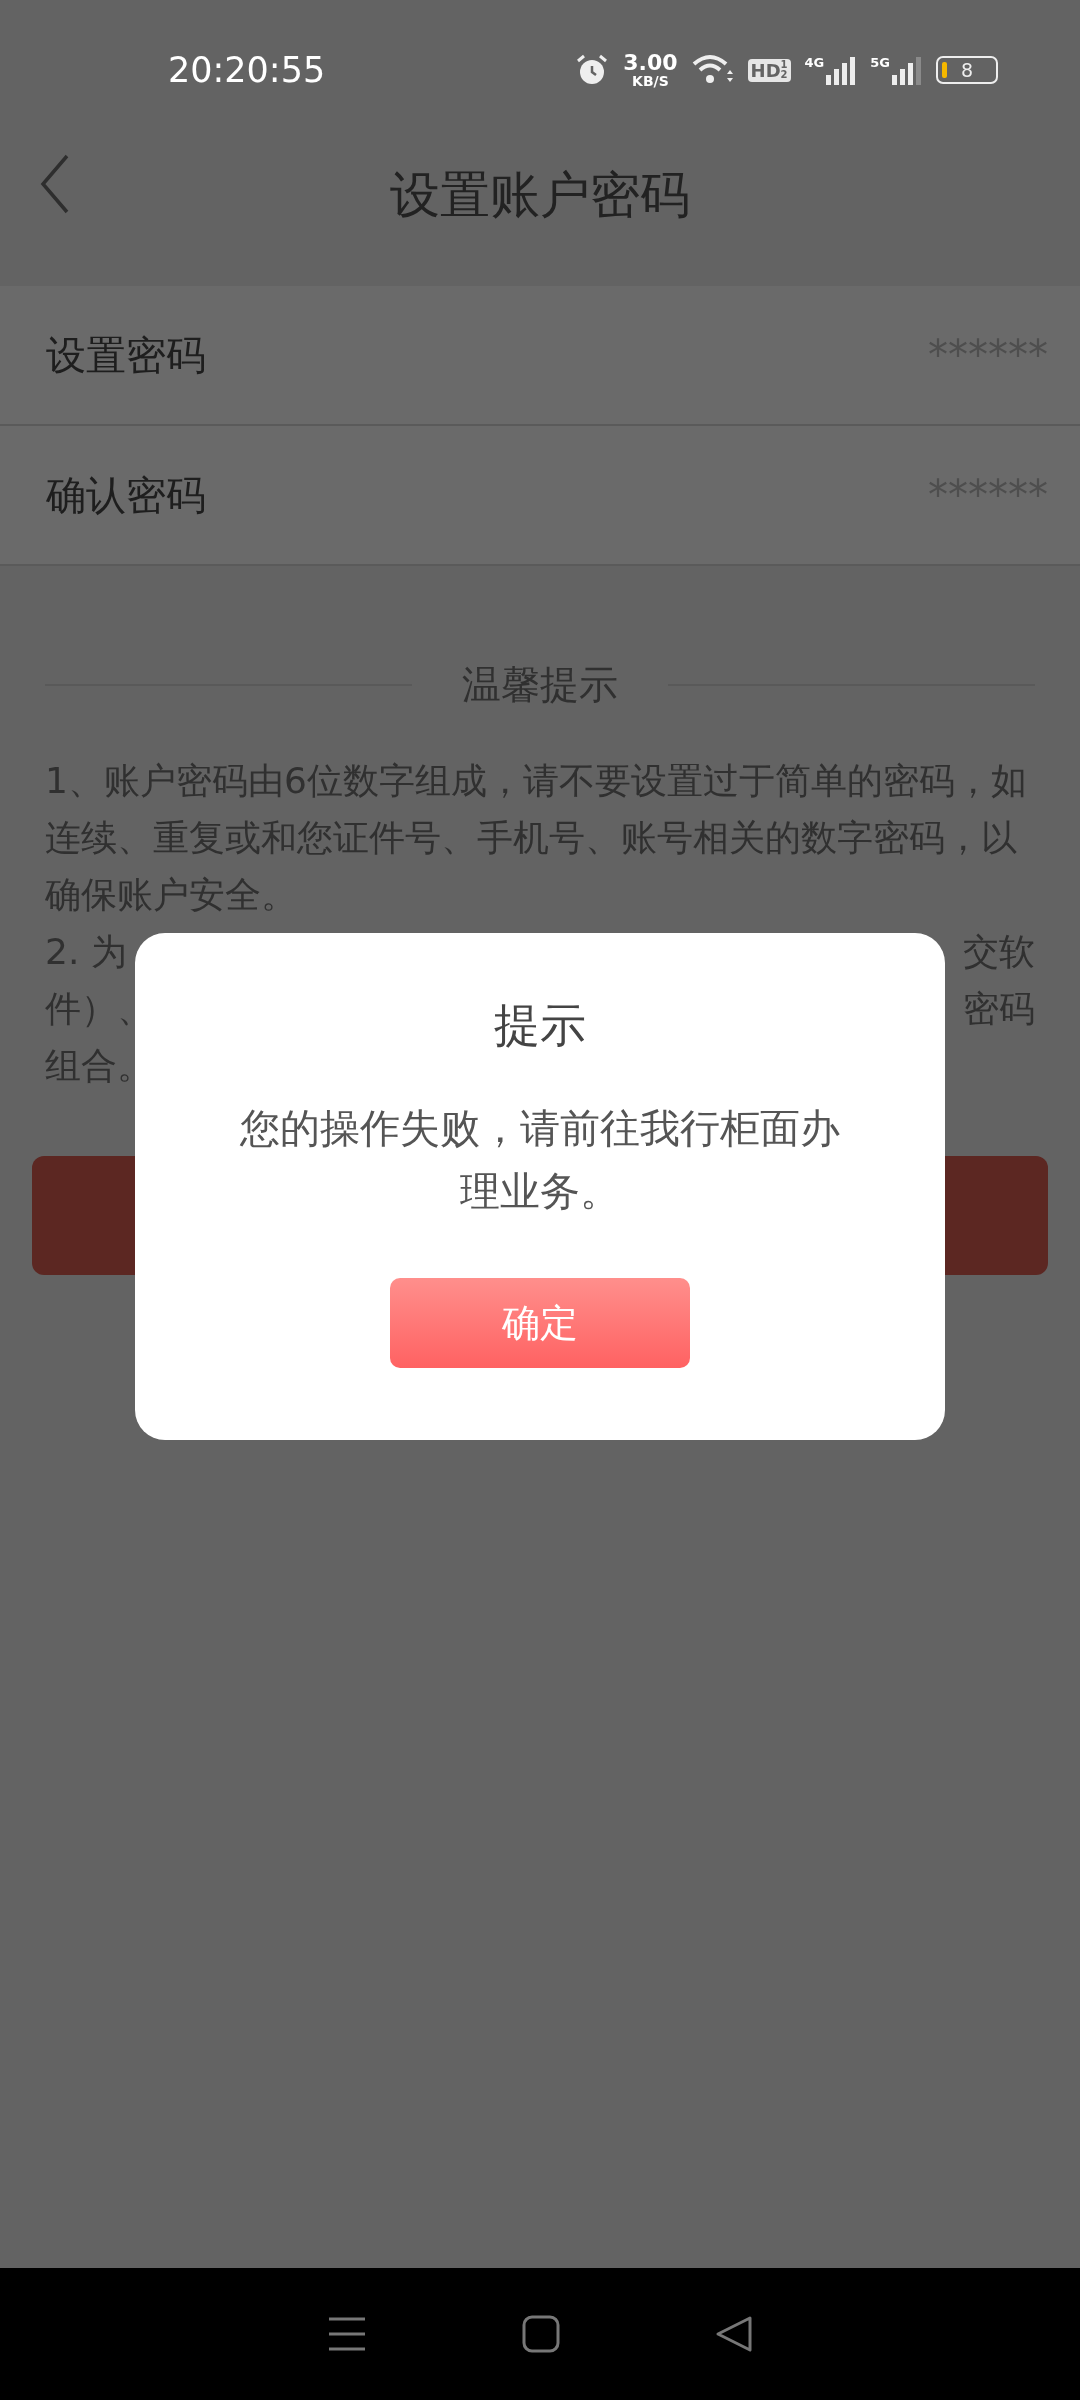  What do you see at coordinates (880, 62) in the screenshot?
I see `network-label: 5G` at bounding box center [880, 62].